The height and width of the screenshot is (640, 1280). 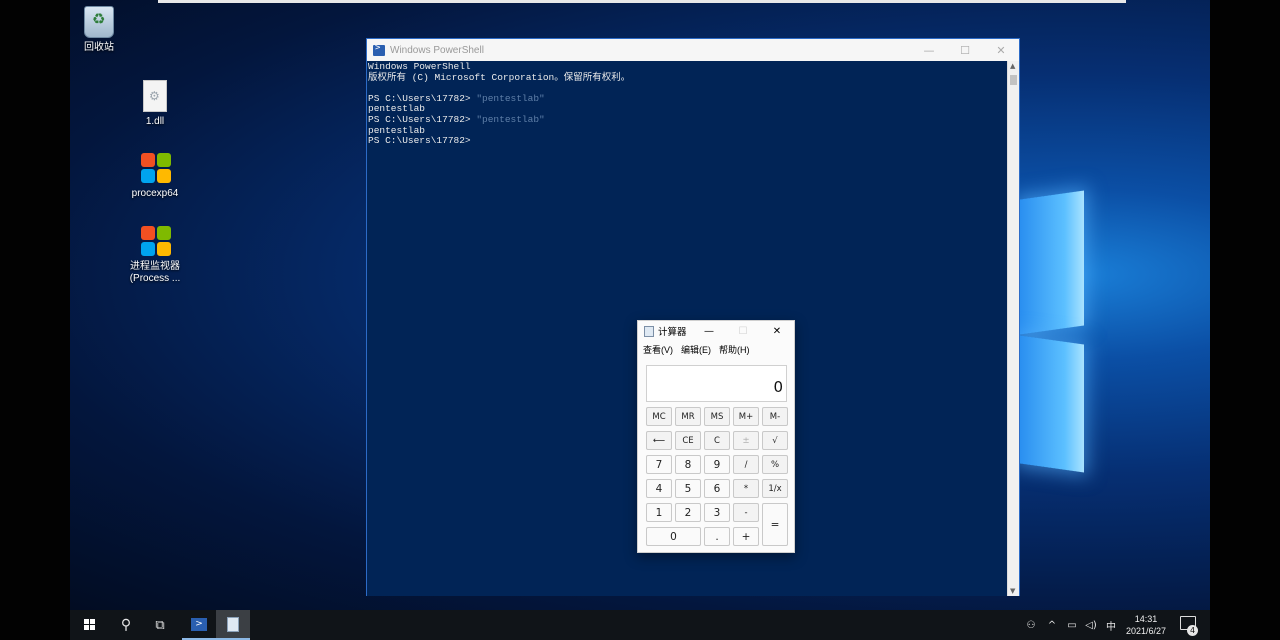 I want to click on key-4: 4, so click(x=659, y=488).